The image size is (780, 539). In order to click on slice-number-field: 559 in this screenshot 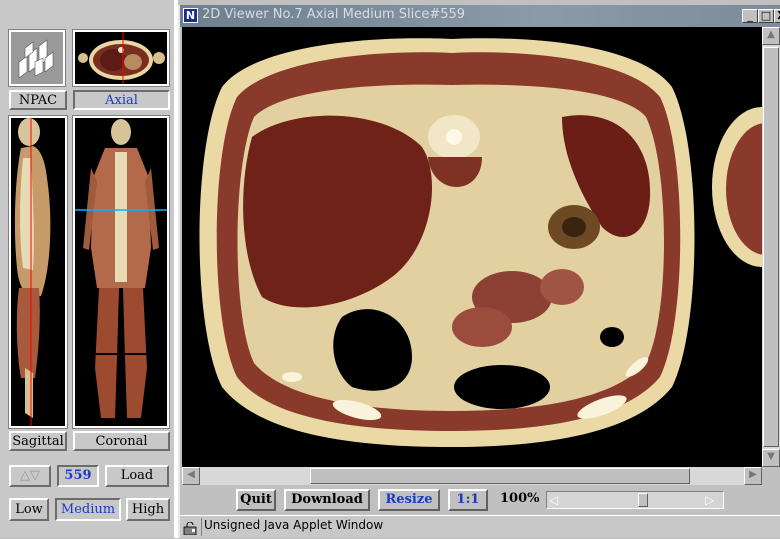, I will do `click(78, 476)`.